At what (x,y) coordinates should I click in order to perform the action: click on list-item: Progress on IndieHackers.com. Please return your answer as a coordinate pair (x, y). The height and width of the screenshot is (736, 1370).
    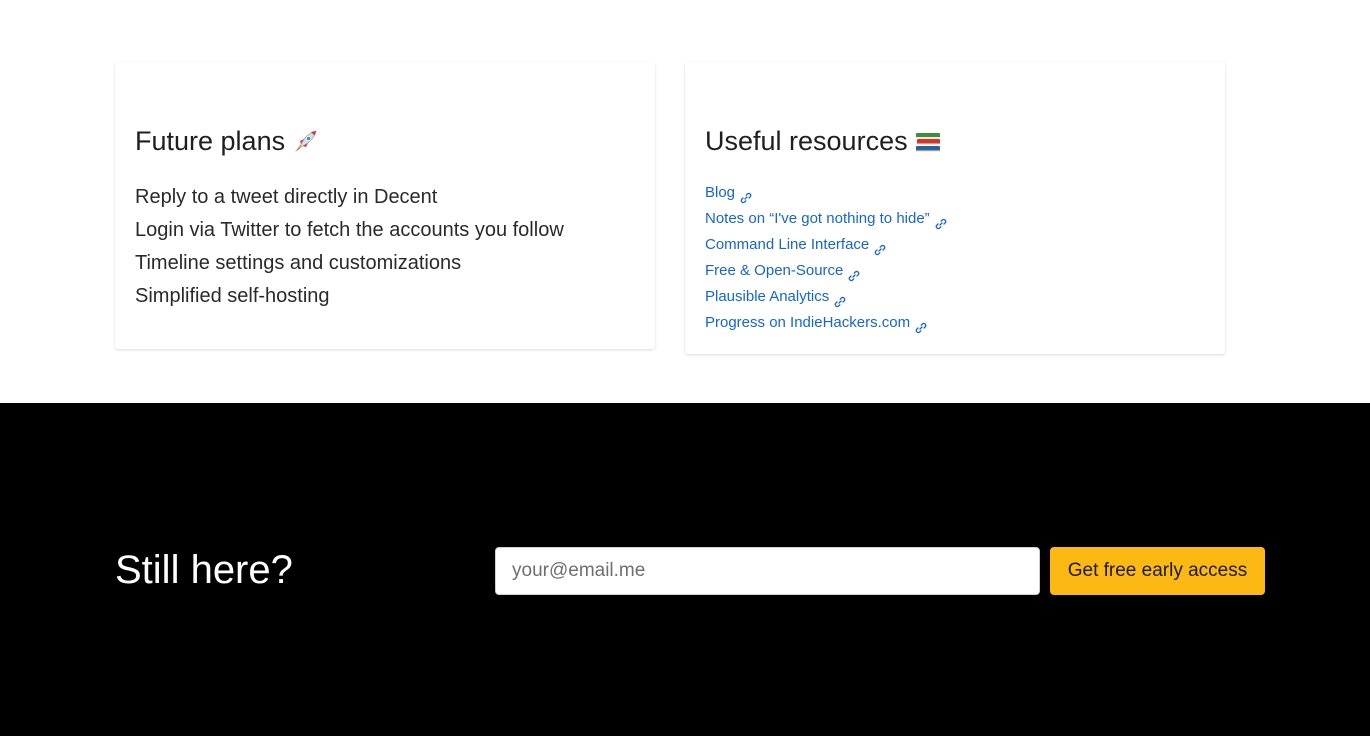
    Looking at the image, I should click on (826, 323).